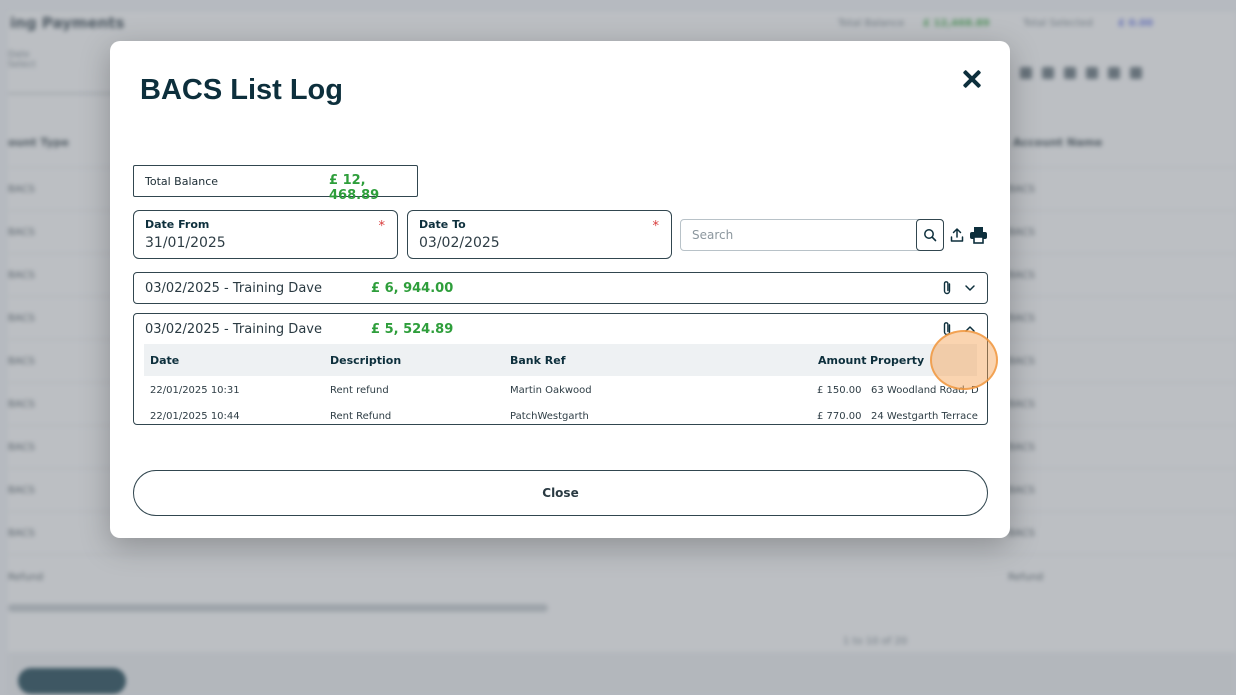 This screenshot has width=1236, height=695. Describe the element at coordinates (442, 224) in the screenshot. I see `date-to-label: Date To` at that location.